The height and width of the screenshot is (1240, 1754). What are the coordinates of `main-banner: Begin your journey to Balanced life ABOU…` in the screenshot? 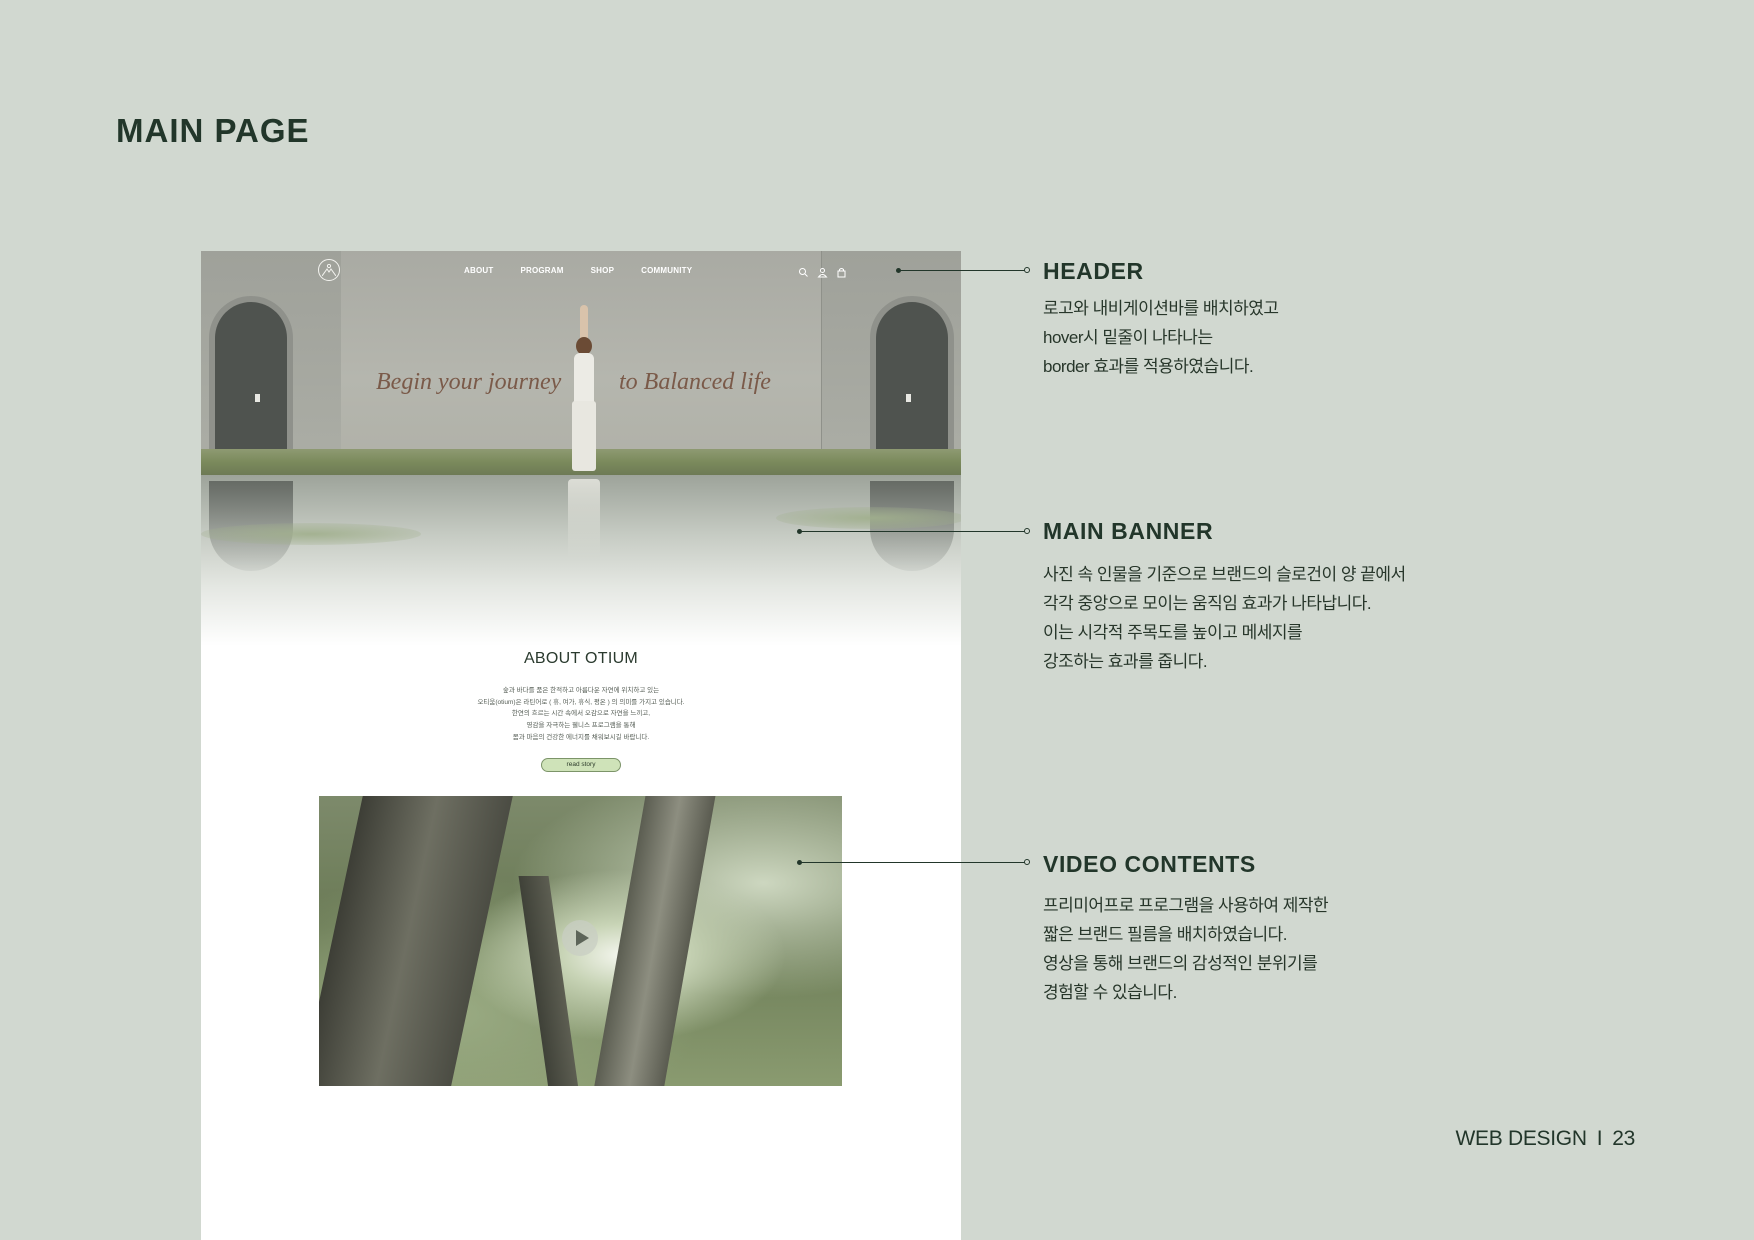 It's located at (581, 448).